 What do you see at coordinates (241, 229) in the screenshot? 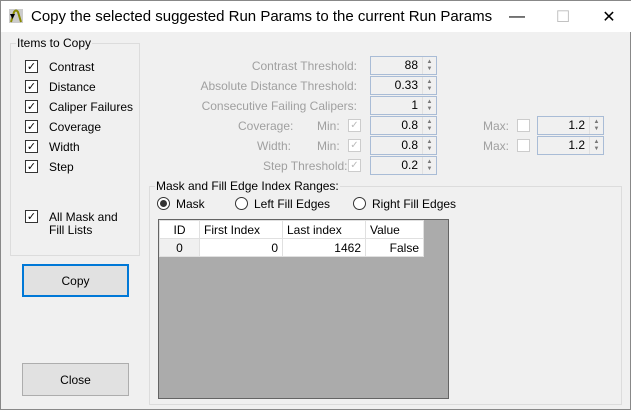
I see `column-header: First Index` at bounding box center [241, 229].